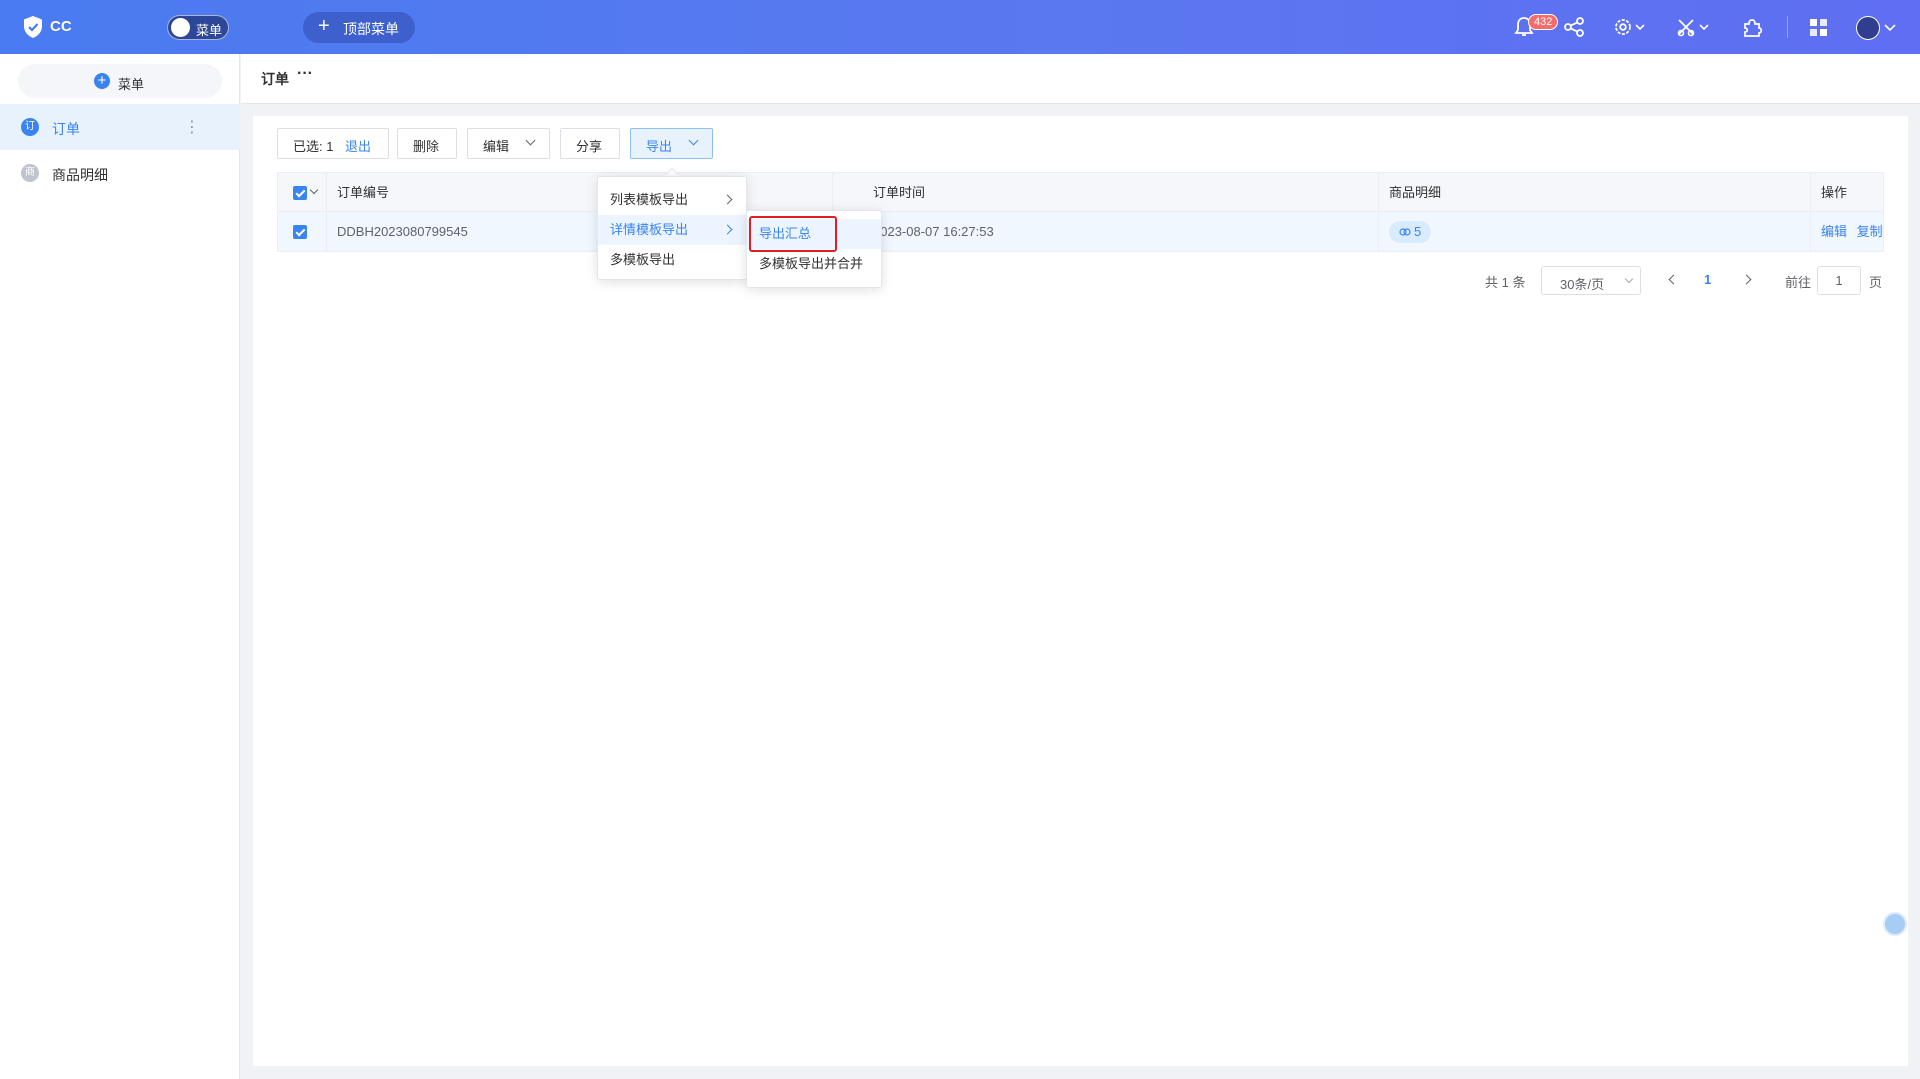 The image size is (1920, 1079). I want to click on goto-label: 前往, so click(1798, 282).